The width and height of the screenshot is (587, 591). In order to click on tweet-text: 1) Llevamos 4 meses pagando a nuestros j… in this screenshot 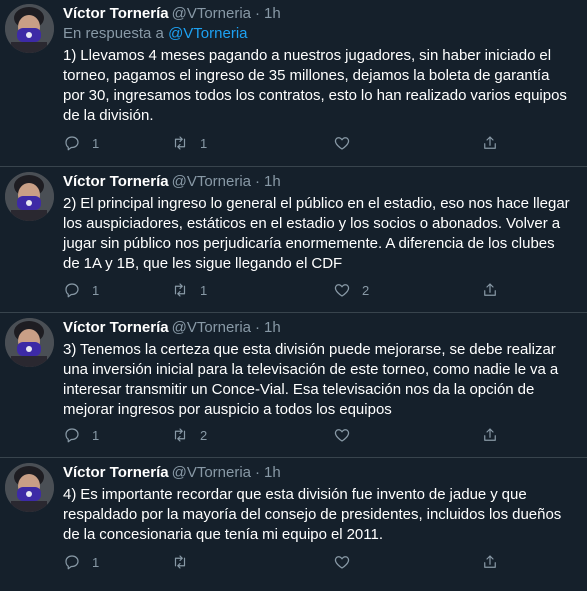, I will do `click(320, 86)`.